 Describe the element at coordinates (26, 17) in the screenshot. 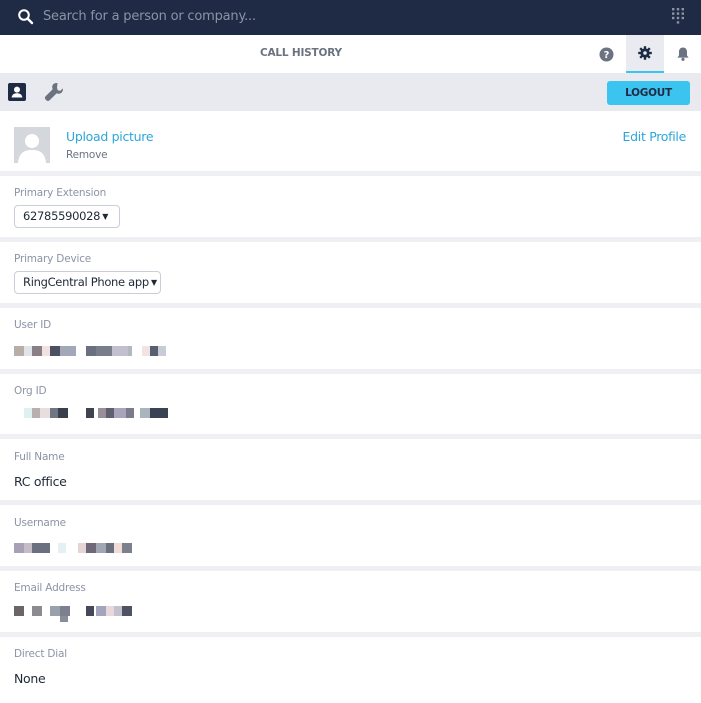

I see `search-icon` at that location.